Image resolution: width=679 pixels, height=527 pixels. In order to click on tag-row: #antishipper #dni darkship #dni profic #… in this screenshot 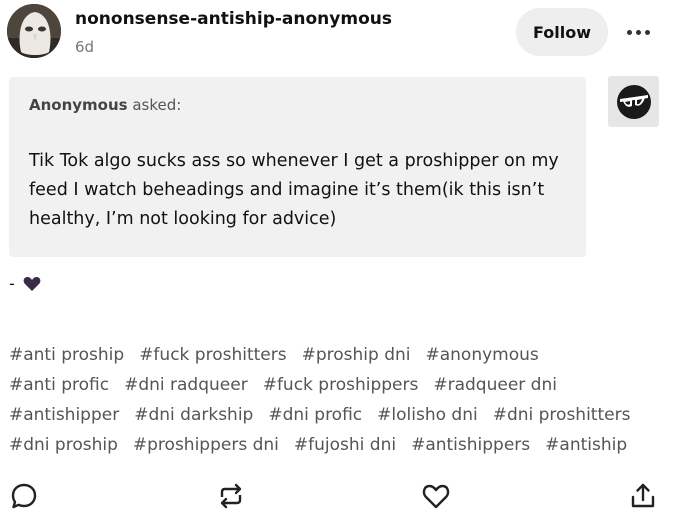, I will do `click(341, 415)`.